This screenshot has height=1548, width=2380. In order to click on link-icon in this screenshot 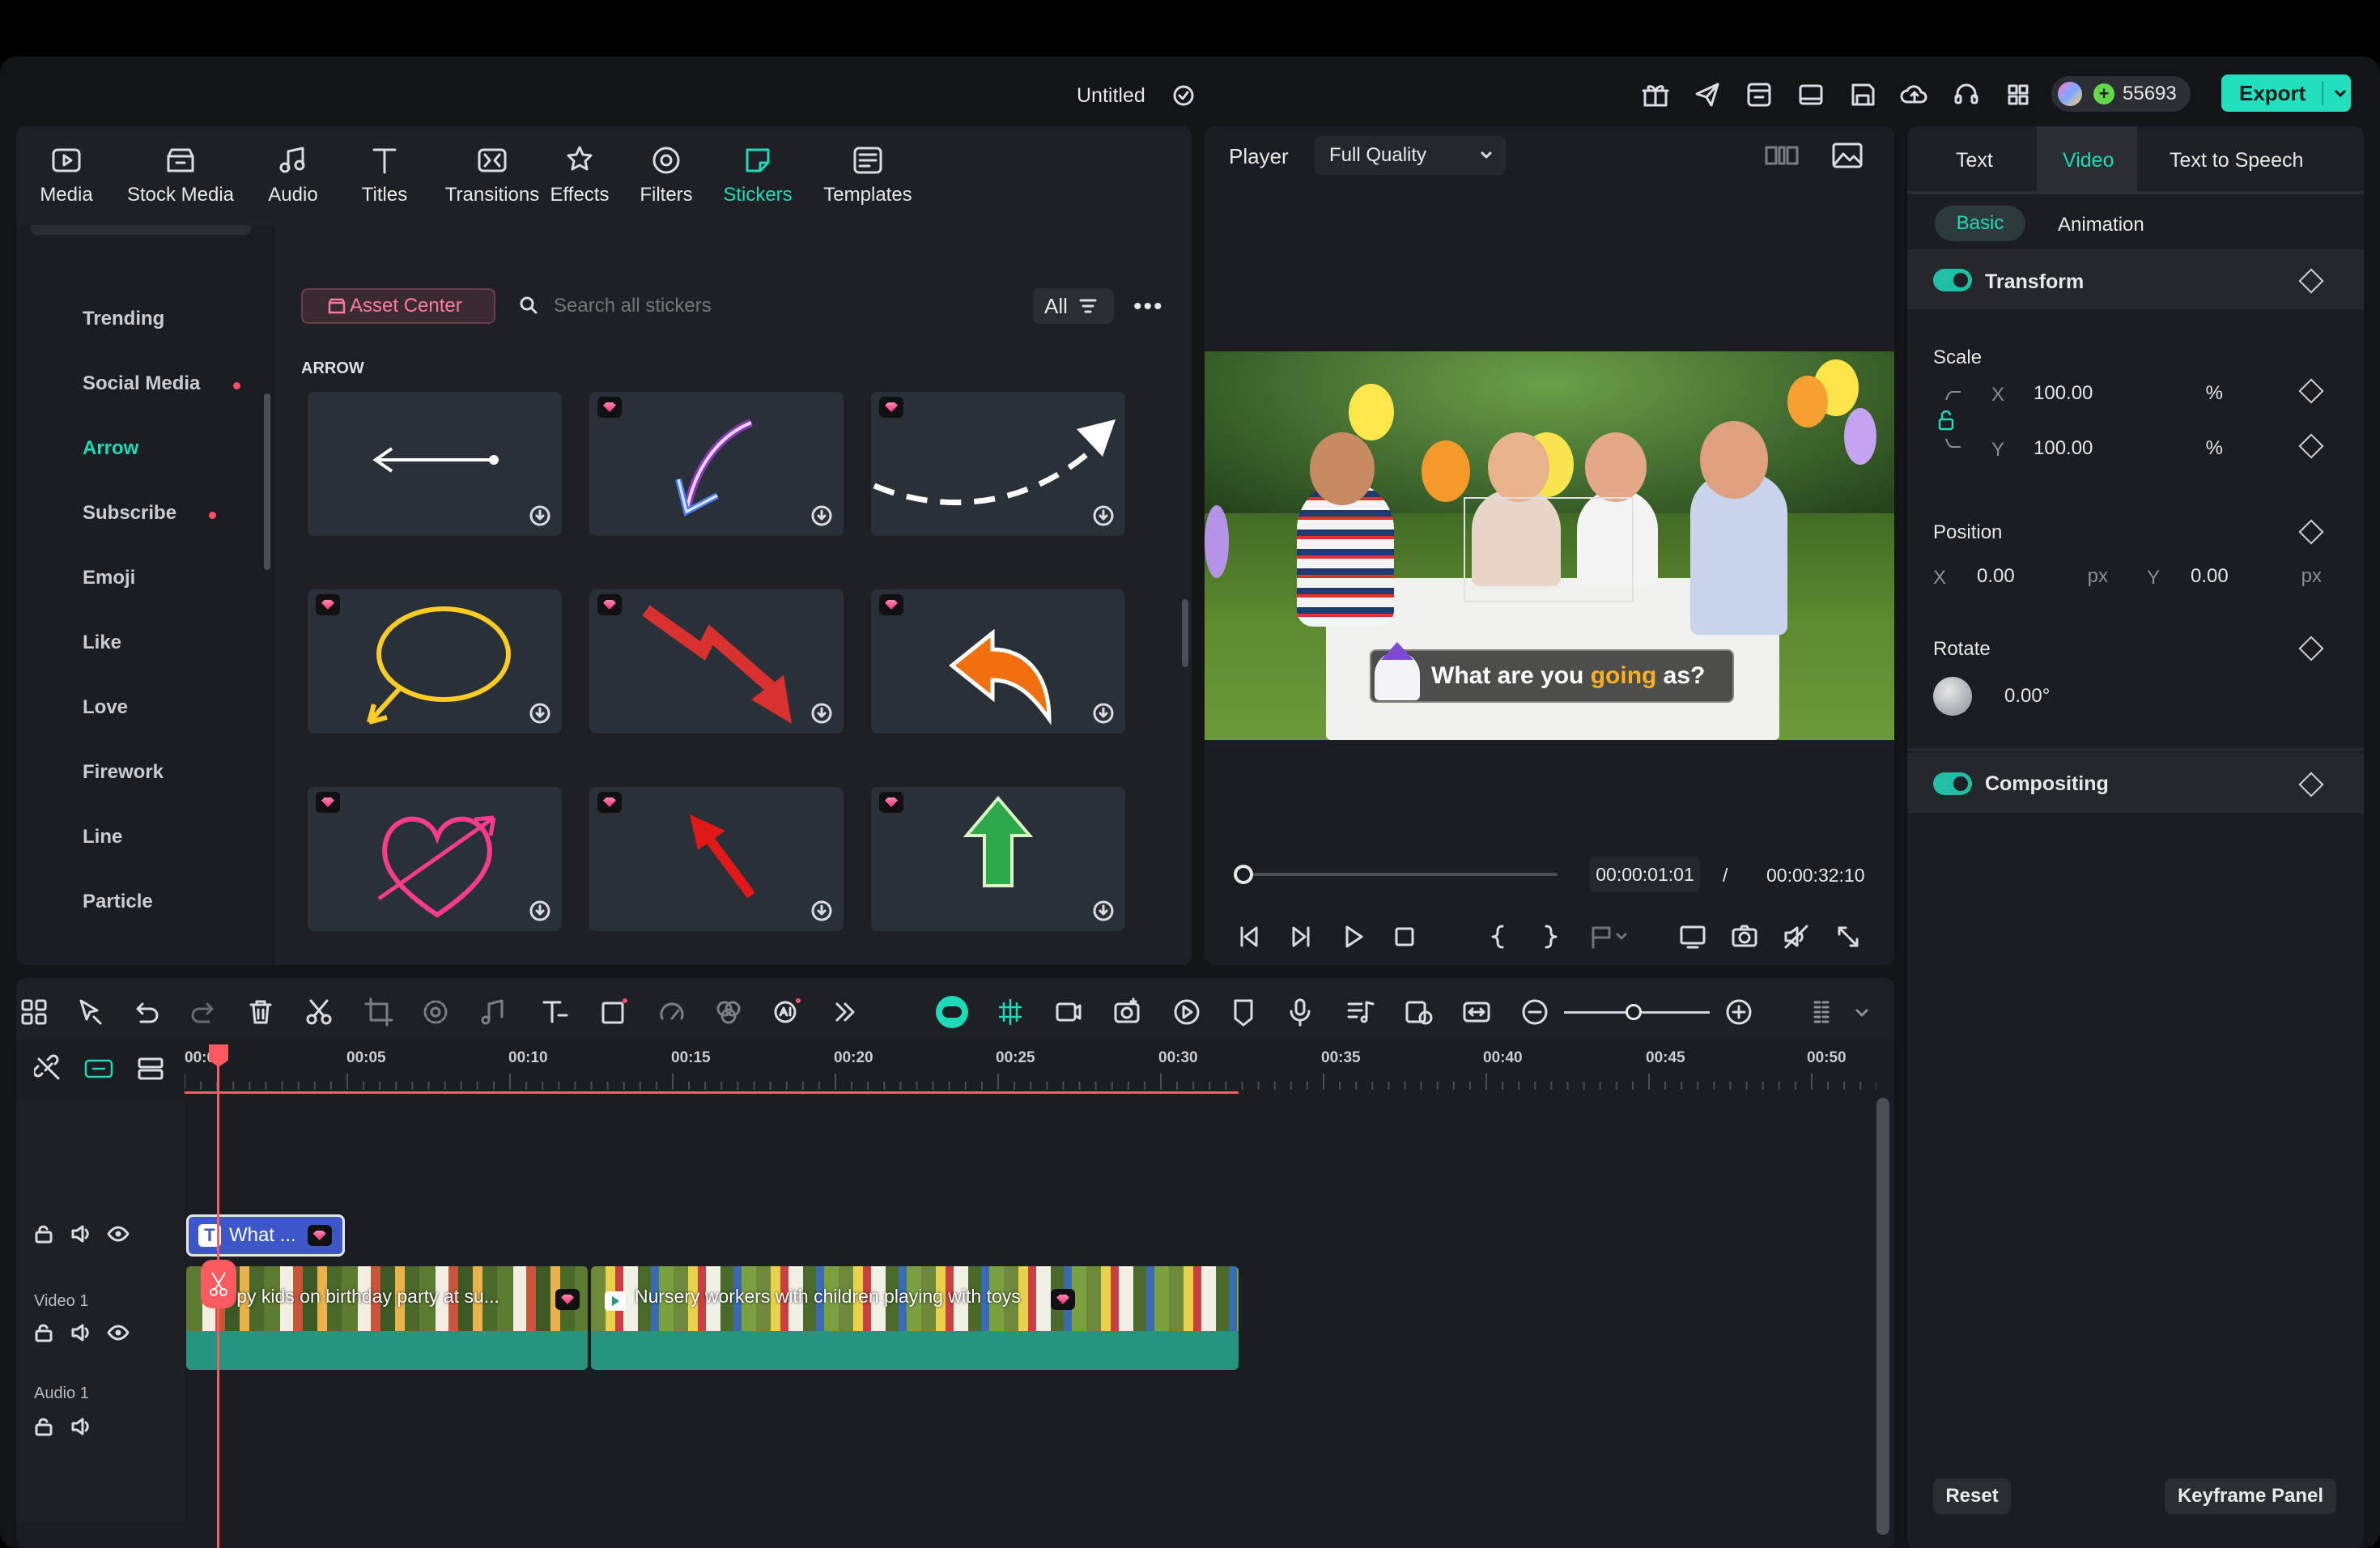, I will do `click(48, 1068)`.